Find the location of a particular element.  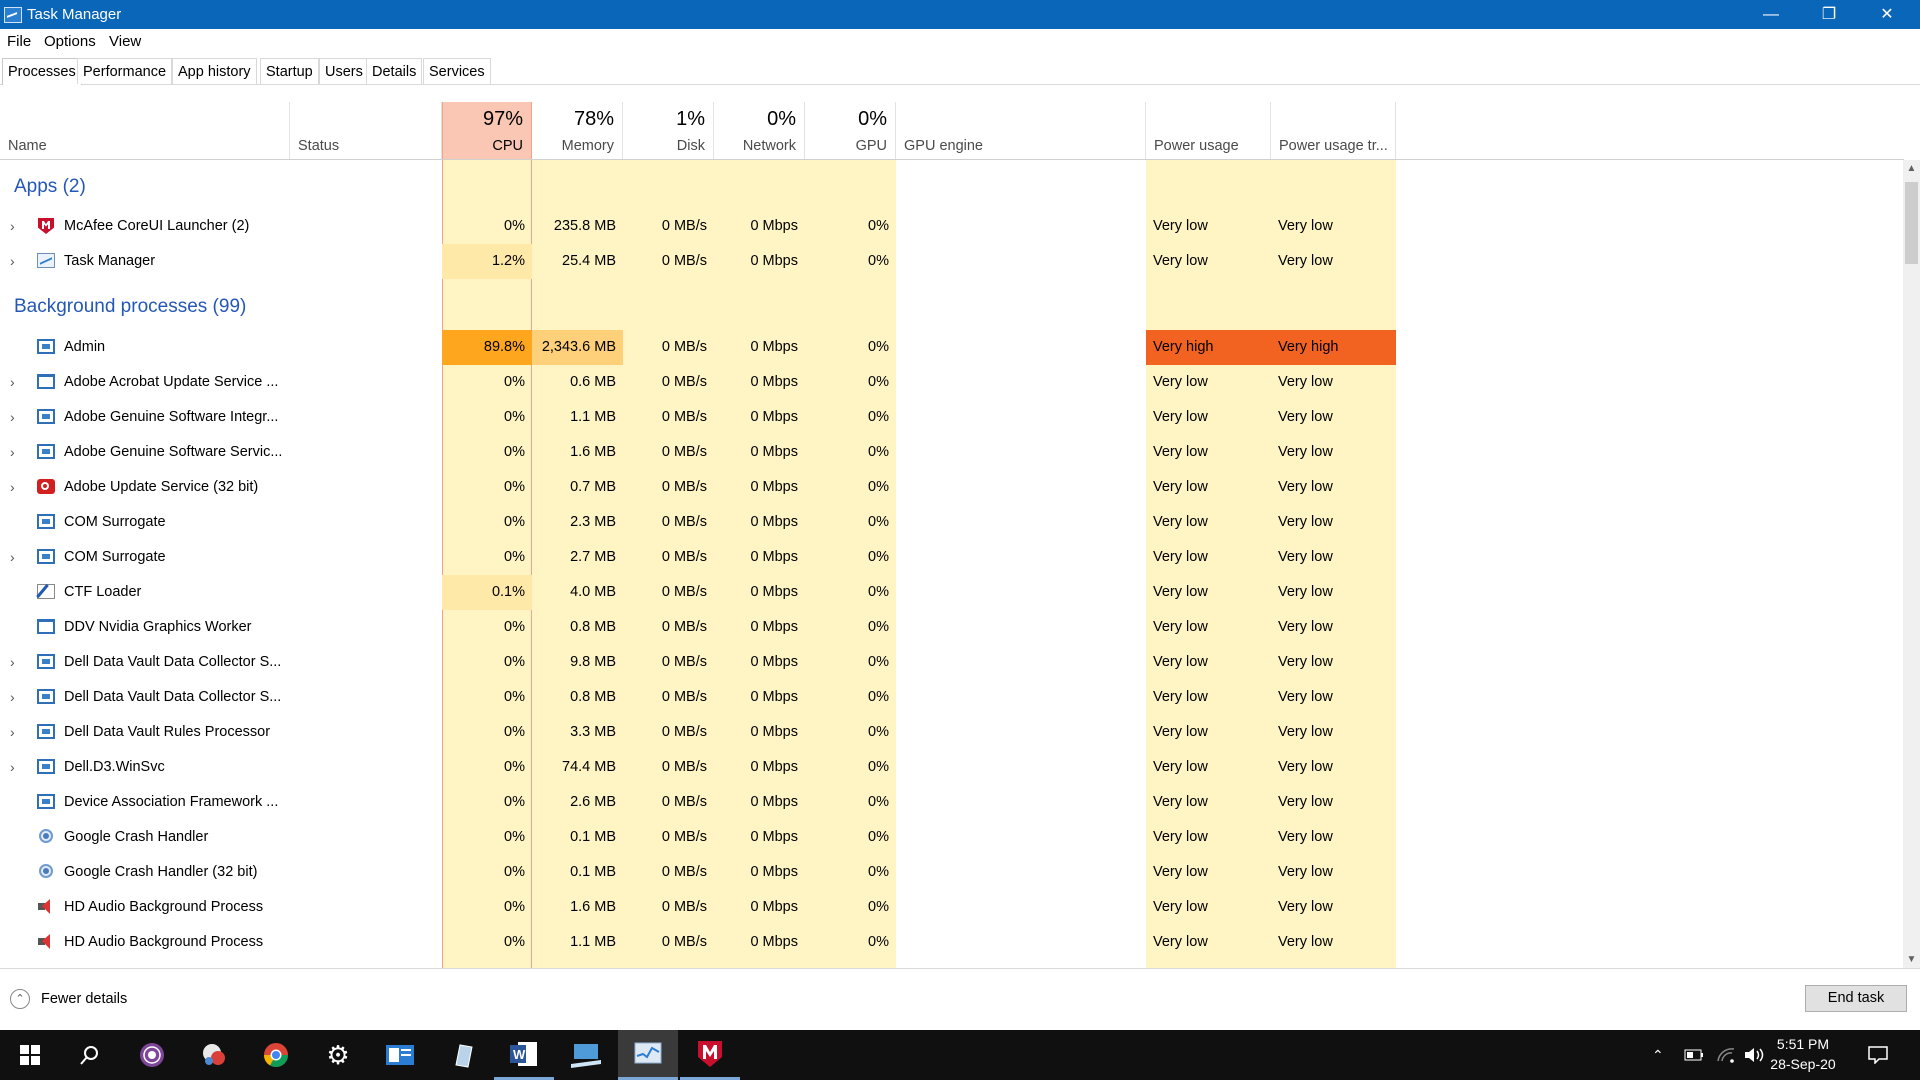

battery-icon is located at coordinates (1694, 1055).